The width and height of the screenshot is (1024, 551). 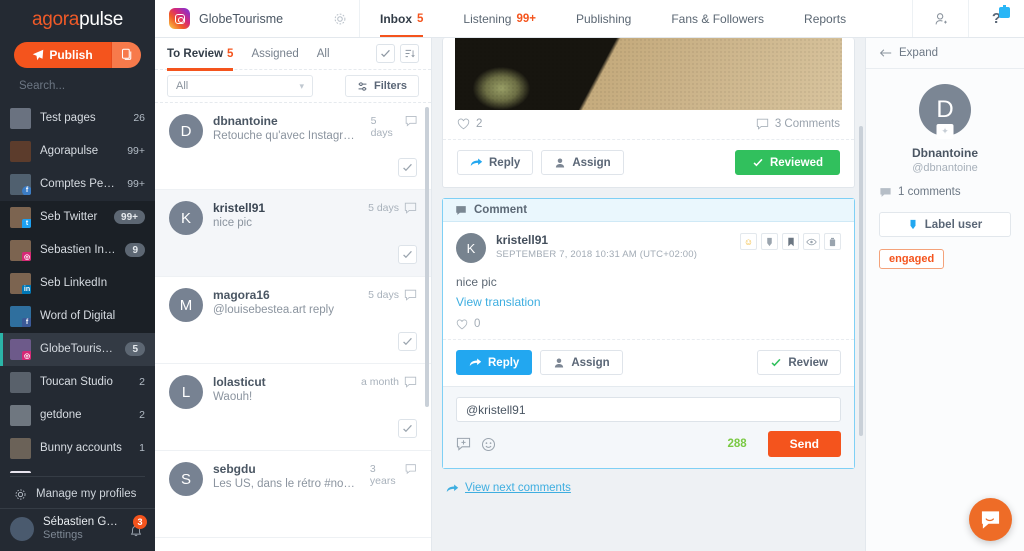 I want to click on sidebar-item-globetourisme: ◎ GlobeTourisme 5, so click(x=77, y=349).